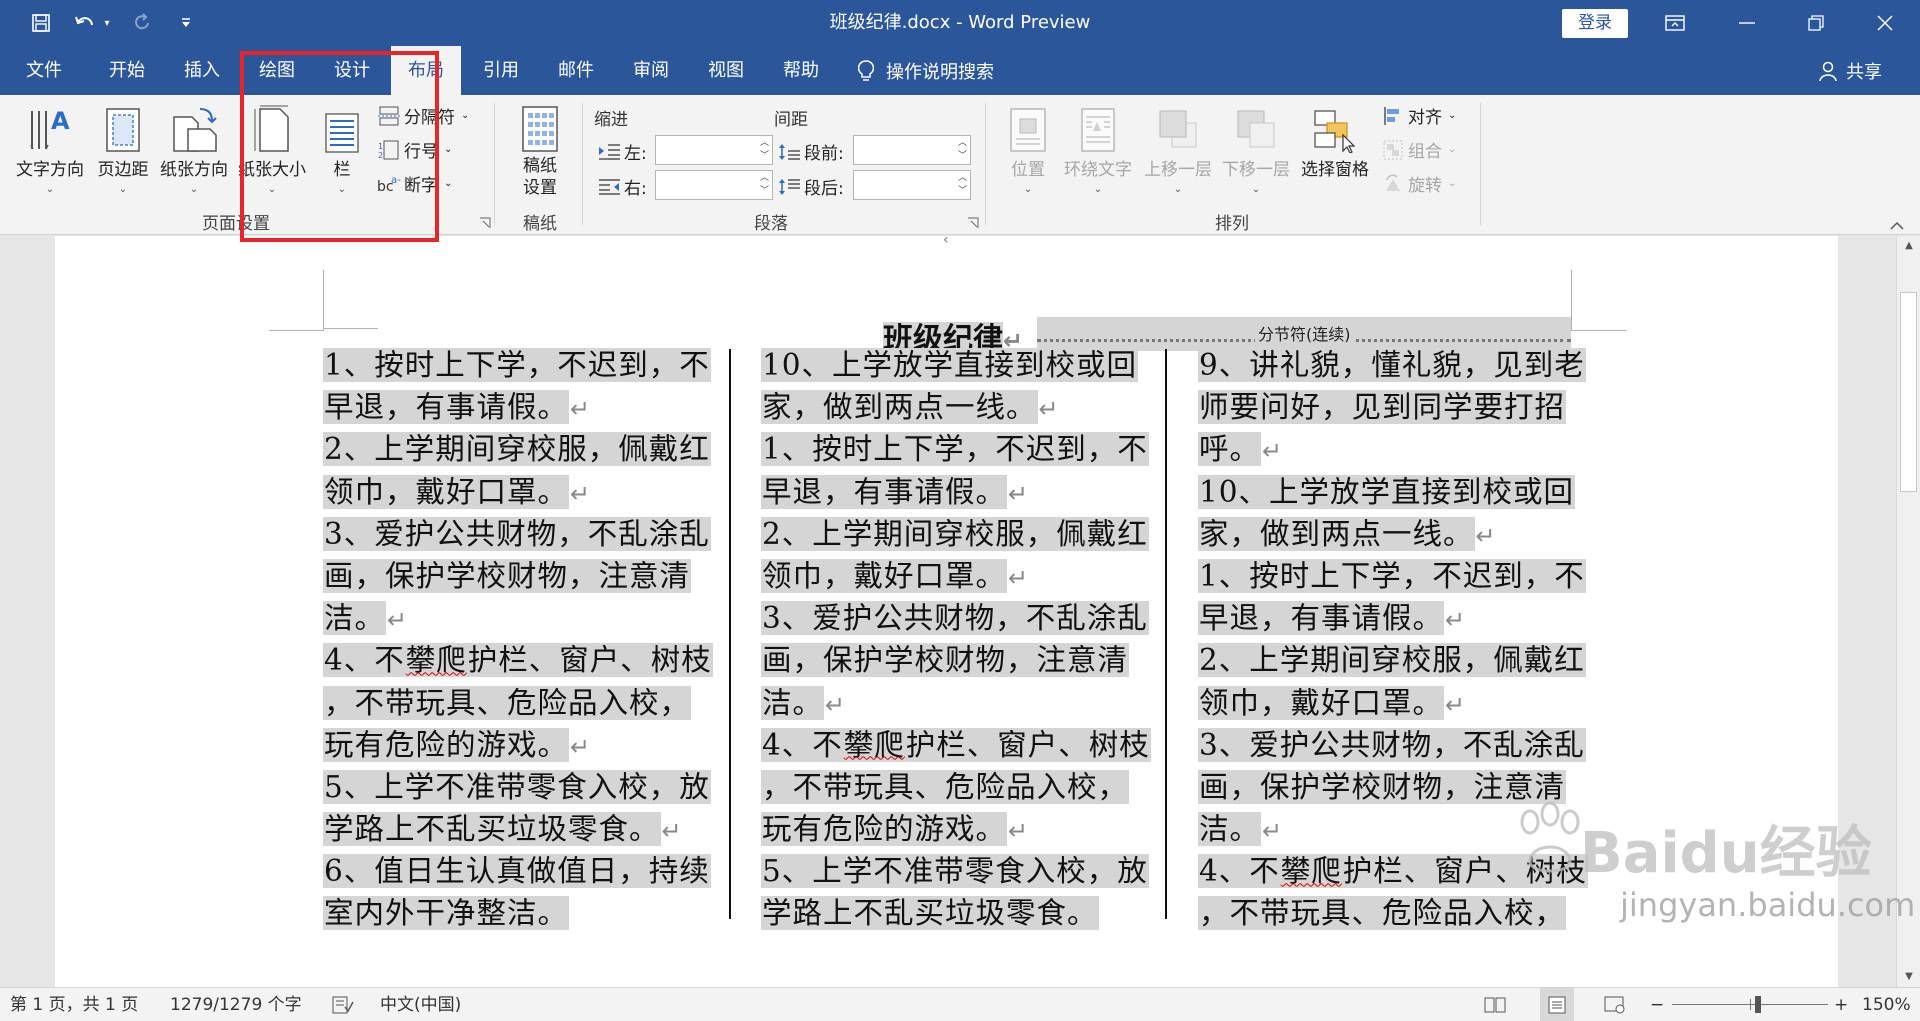 Image resolution: width=1920 pixels, height=1021 pixels. Describe the element at coordinates (714, 150) in the screenshot. I see `indent-left-input: ︿ ﹀` at that location.